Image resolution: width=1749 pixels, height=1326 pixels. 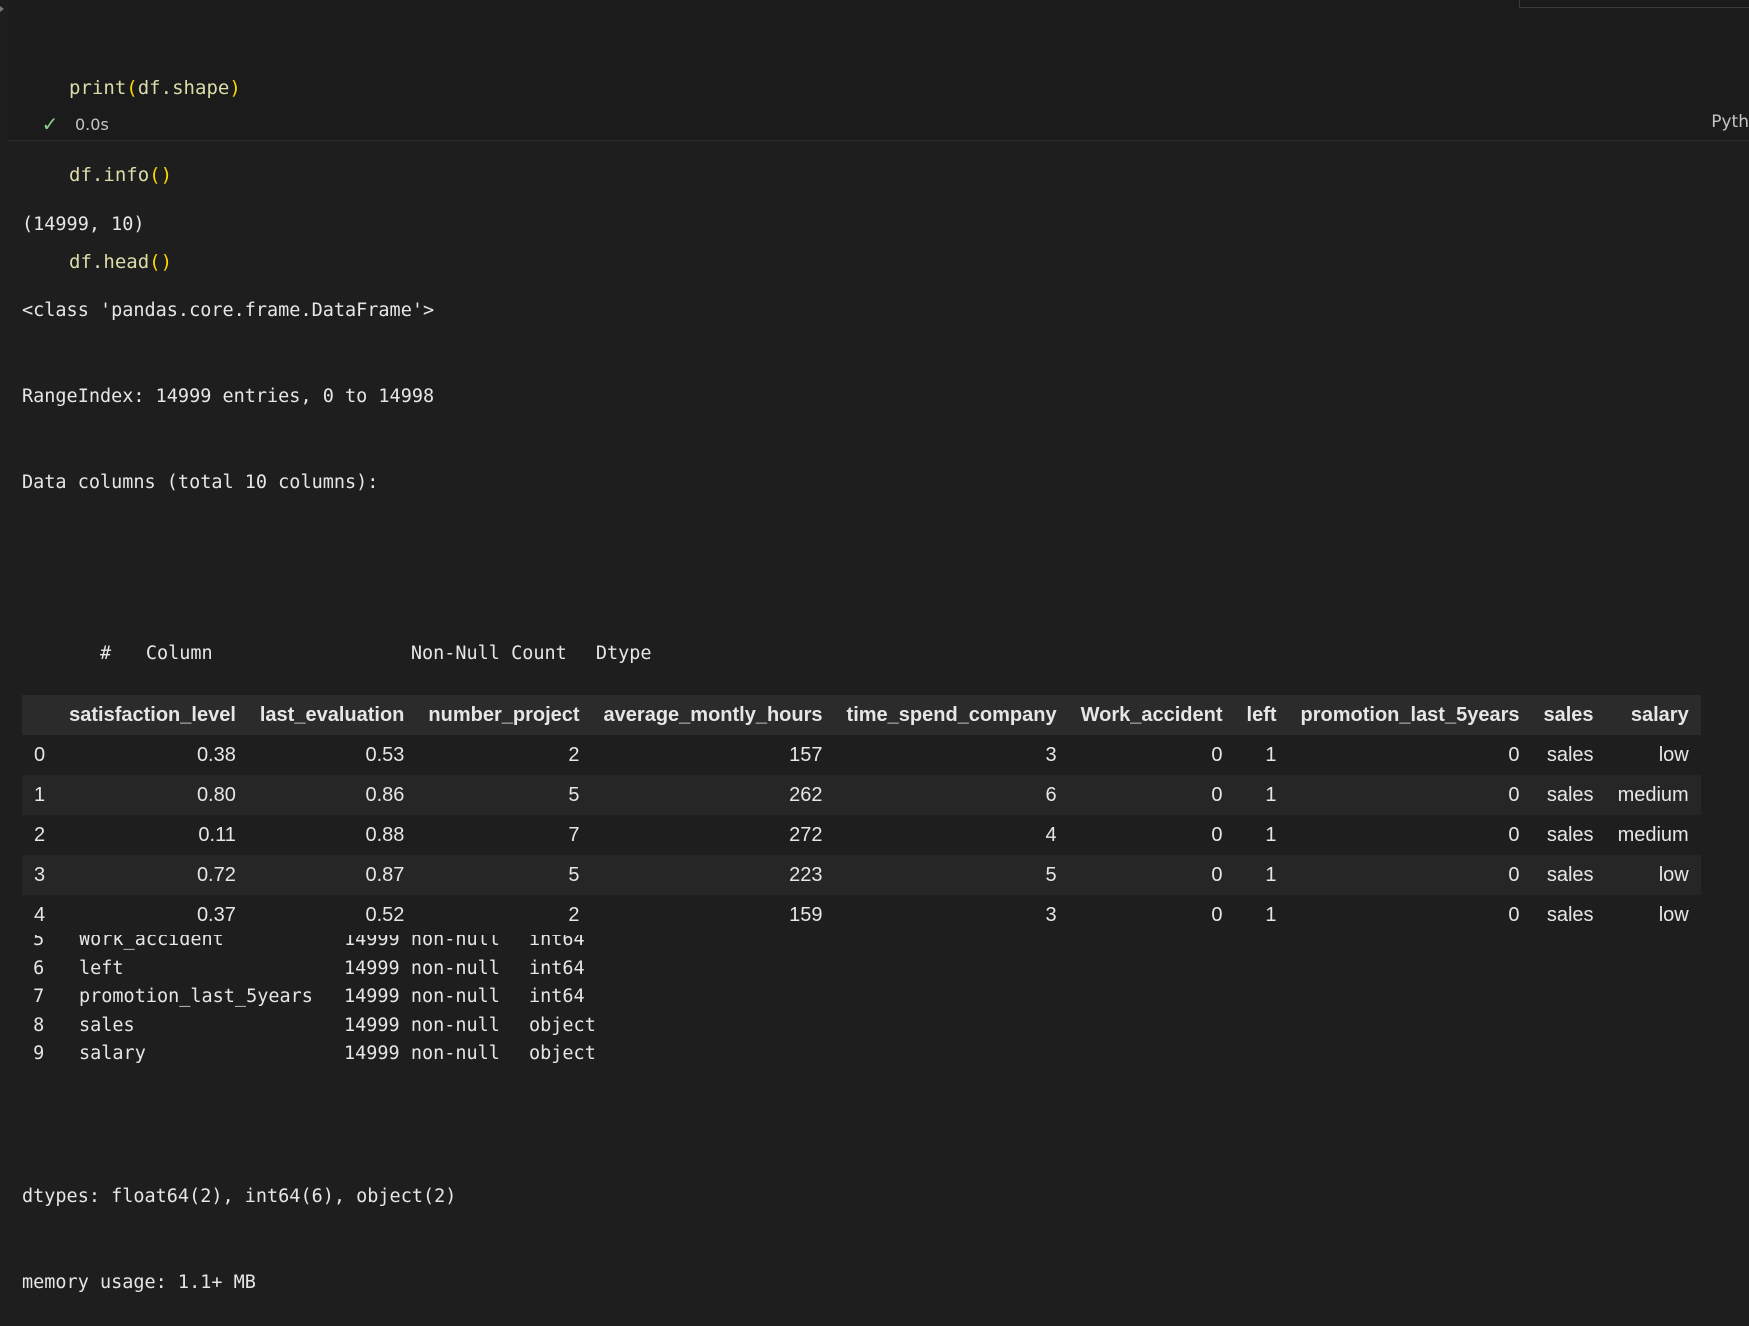 What do you see at coordinates (623, 654) in the screenshot?
I see `info-cell: Dtype` at bounding box center [623, 654].